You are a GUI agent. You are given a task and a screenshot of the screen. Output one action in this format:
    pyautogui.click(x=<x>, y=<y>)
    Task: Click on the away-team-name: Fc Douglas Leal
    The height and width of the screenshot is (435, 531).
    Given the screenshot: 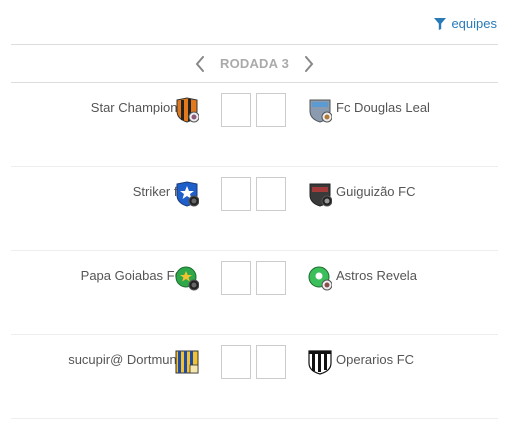 What is the action you would take?
    pyautogui.click(x=383, y=107)
    